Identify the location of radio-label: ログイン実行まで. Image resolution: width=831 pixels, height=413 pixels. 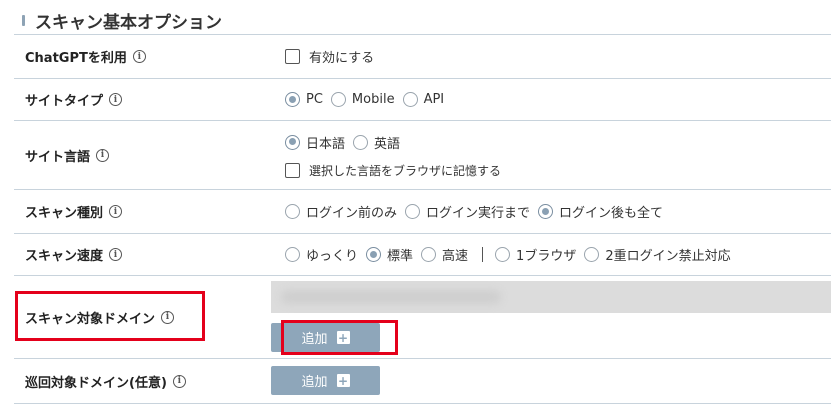
(478, 213).